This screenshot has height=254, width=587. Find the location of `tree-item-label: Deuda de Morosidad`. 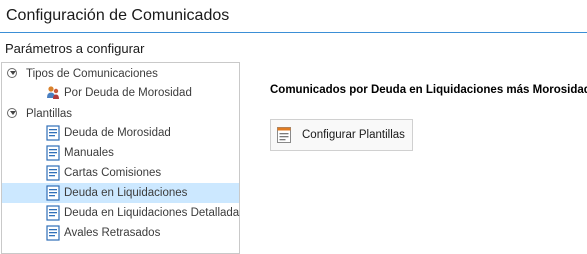

tree-item-label: Deuda de Morosidad is located at coordinates (117, 133).